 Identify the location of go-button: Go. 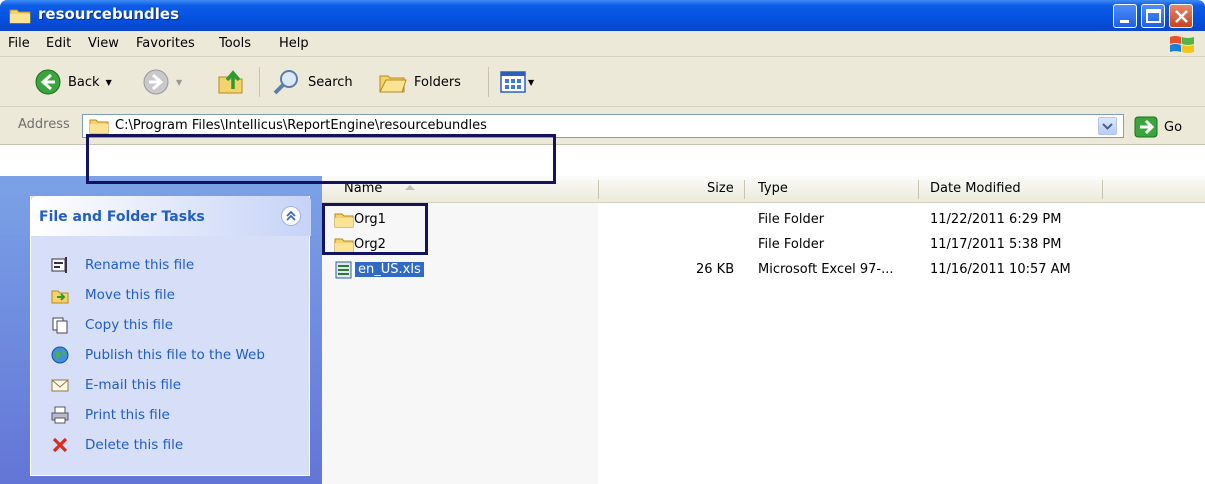
(1158, 127).